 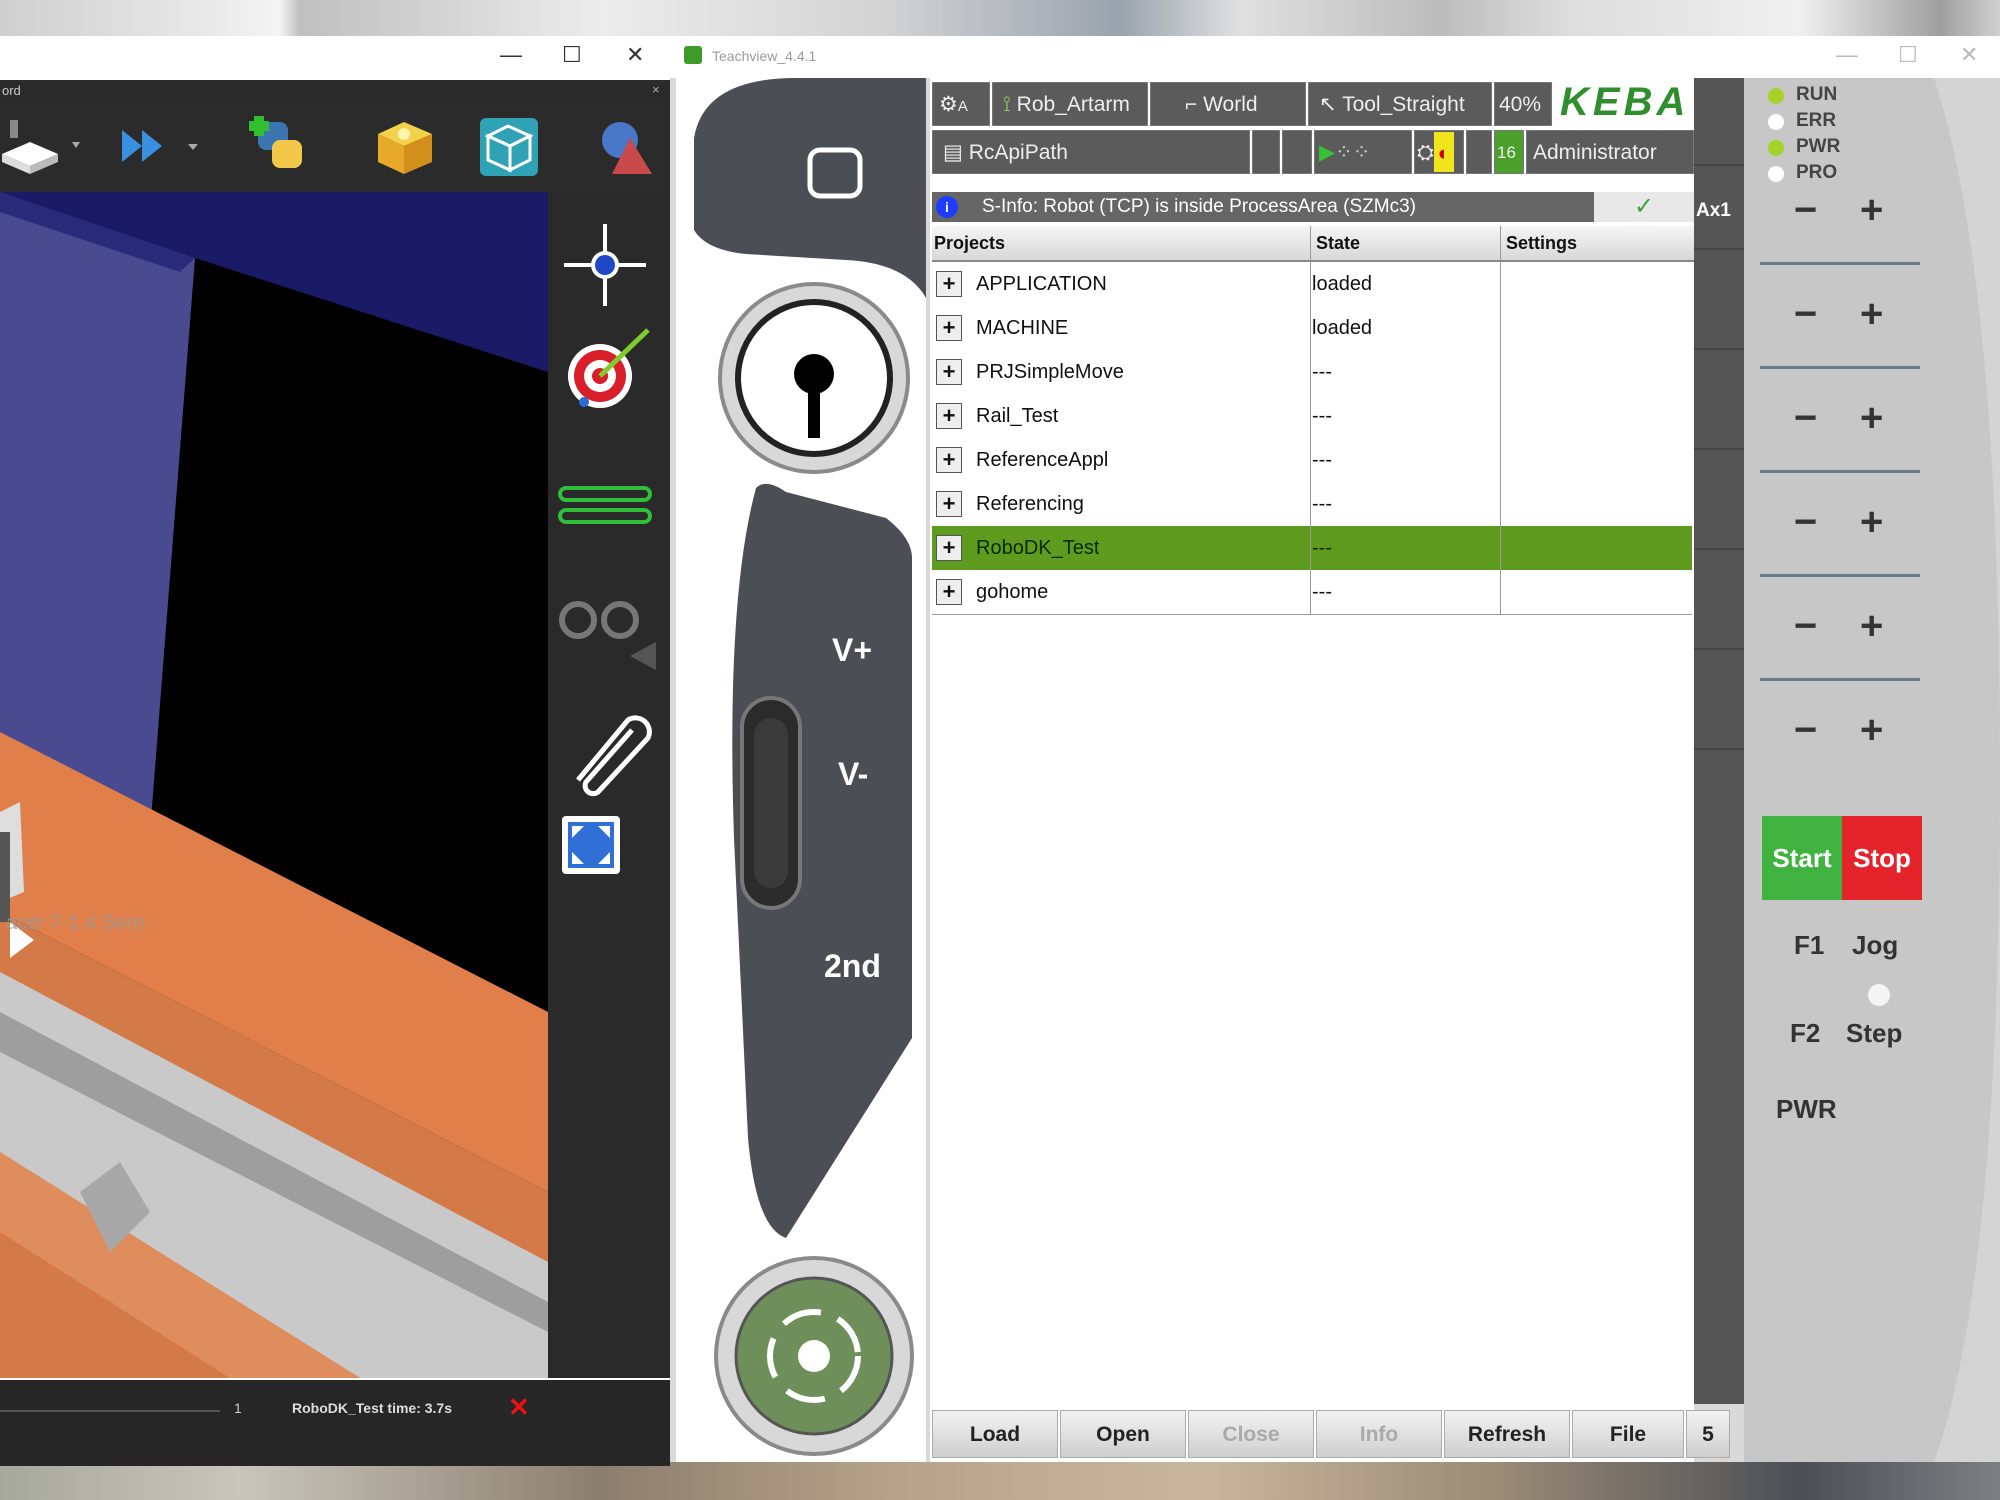 I want to click on gift-icon, so click(x=405, y=147).